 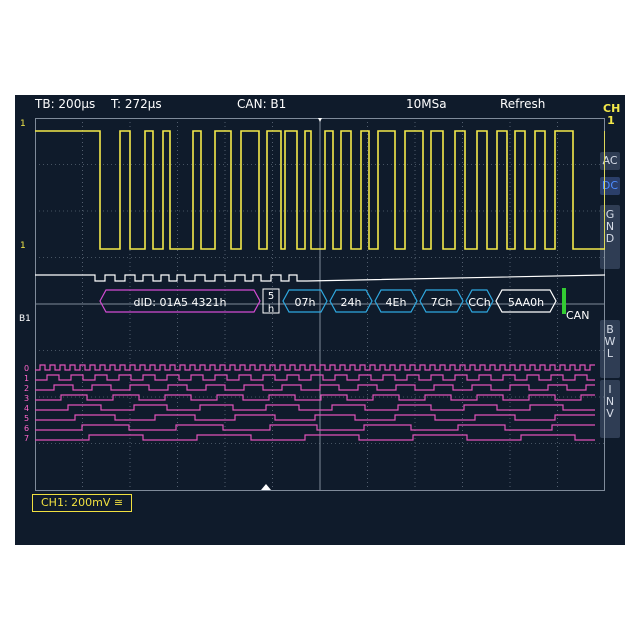 What do you see at coordinates (25, 319) in the screenshot?
I see `bus-b1-label: B1` at bounding box center [25, 319].